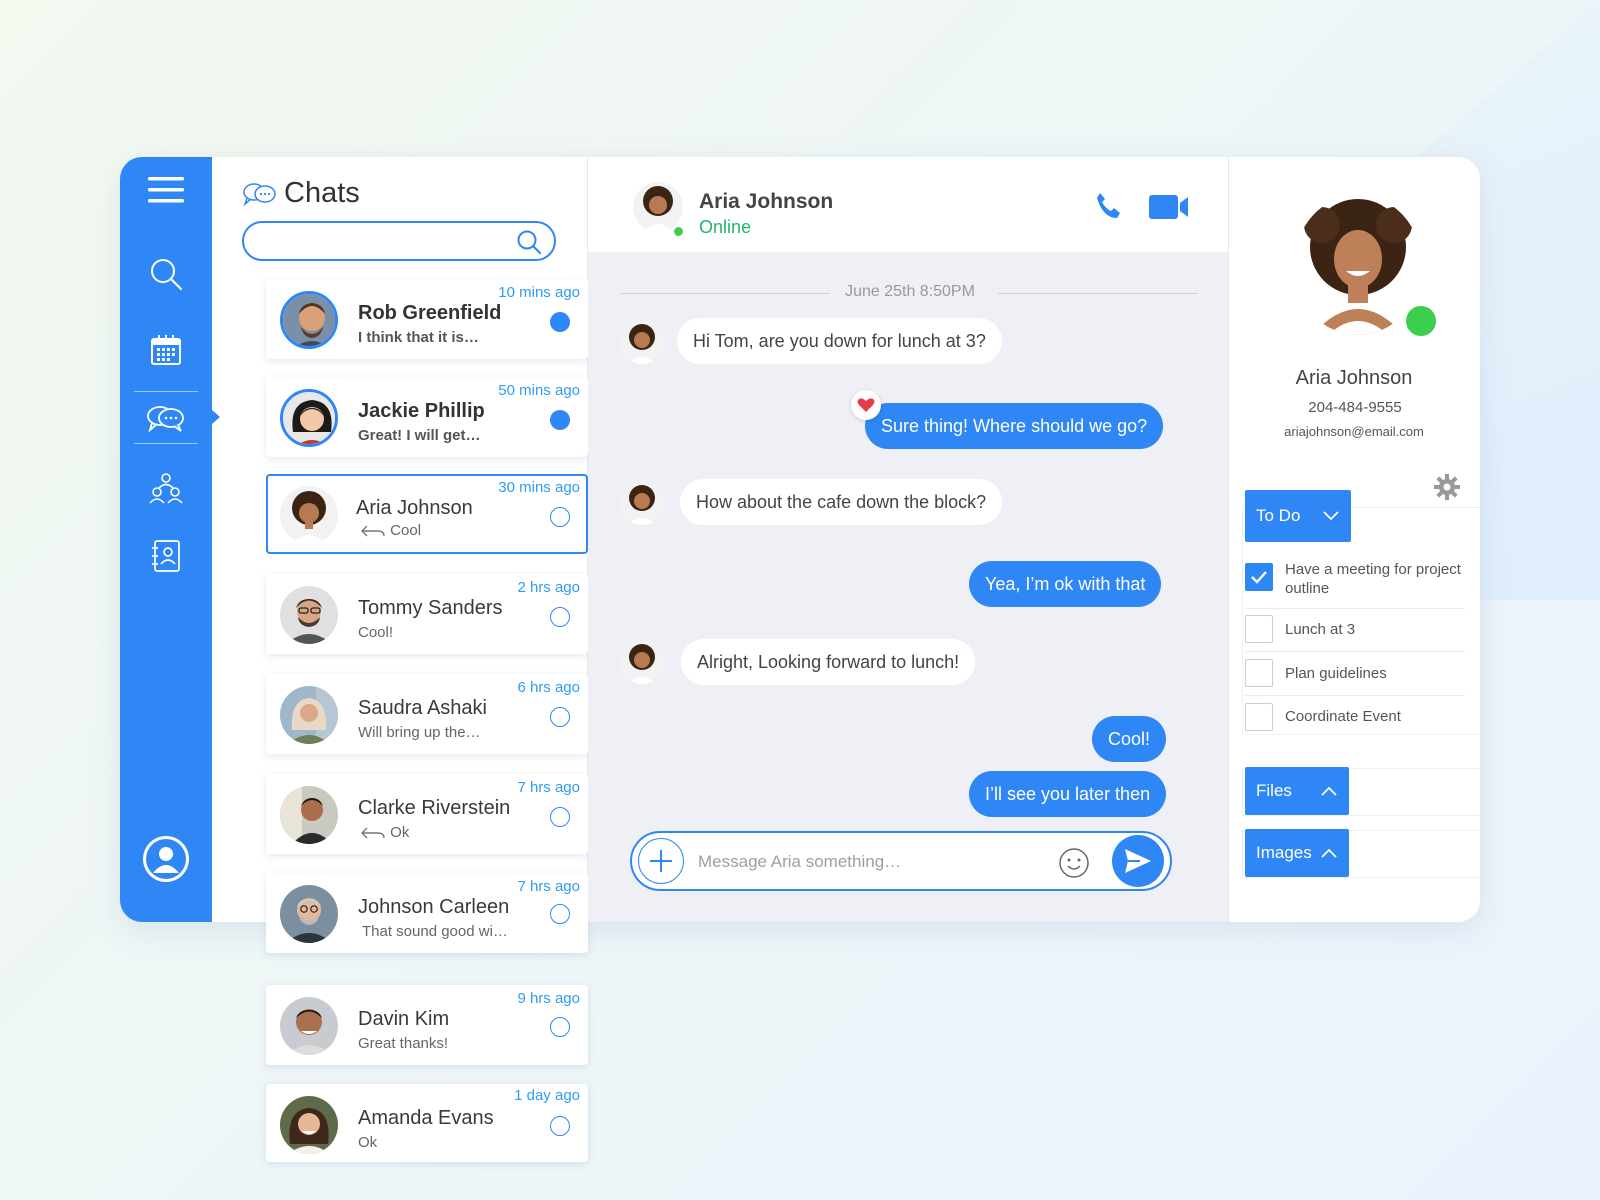 The image size is (1600, 1200). I want to click on chat-timestamp: 2 hrs ago, so click(548, 587).